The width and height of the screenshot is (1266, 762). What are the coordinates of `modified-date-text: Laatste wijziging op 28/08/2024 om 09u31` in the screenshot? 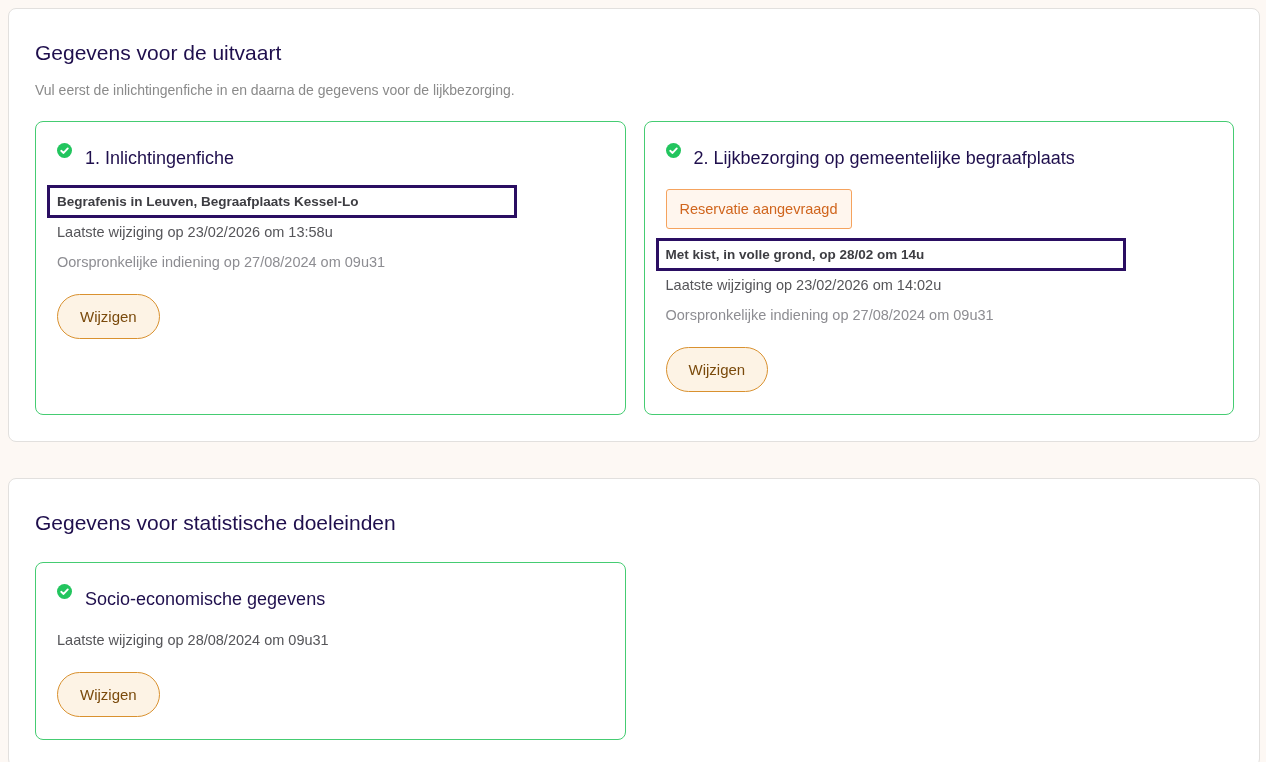 It's located at (193, 640).